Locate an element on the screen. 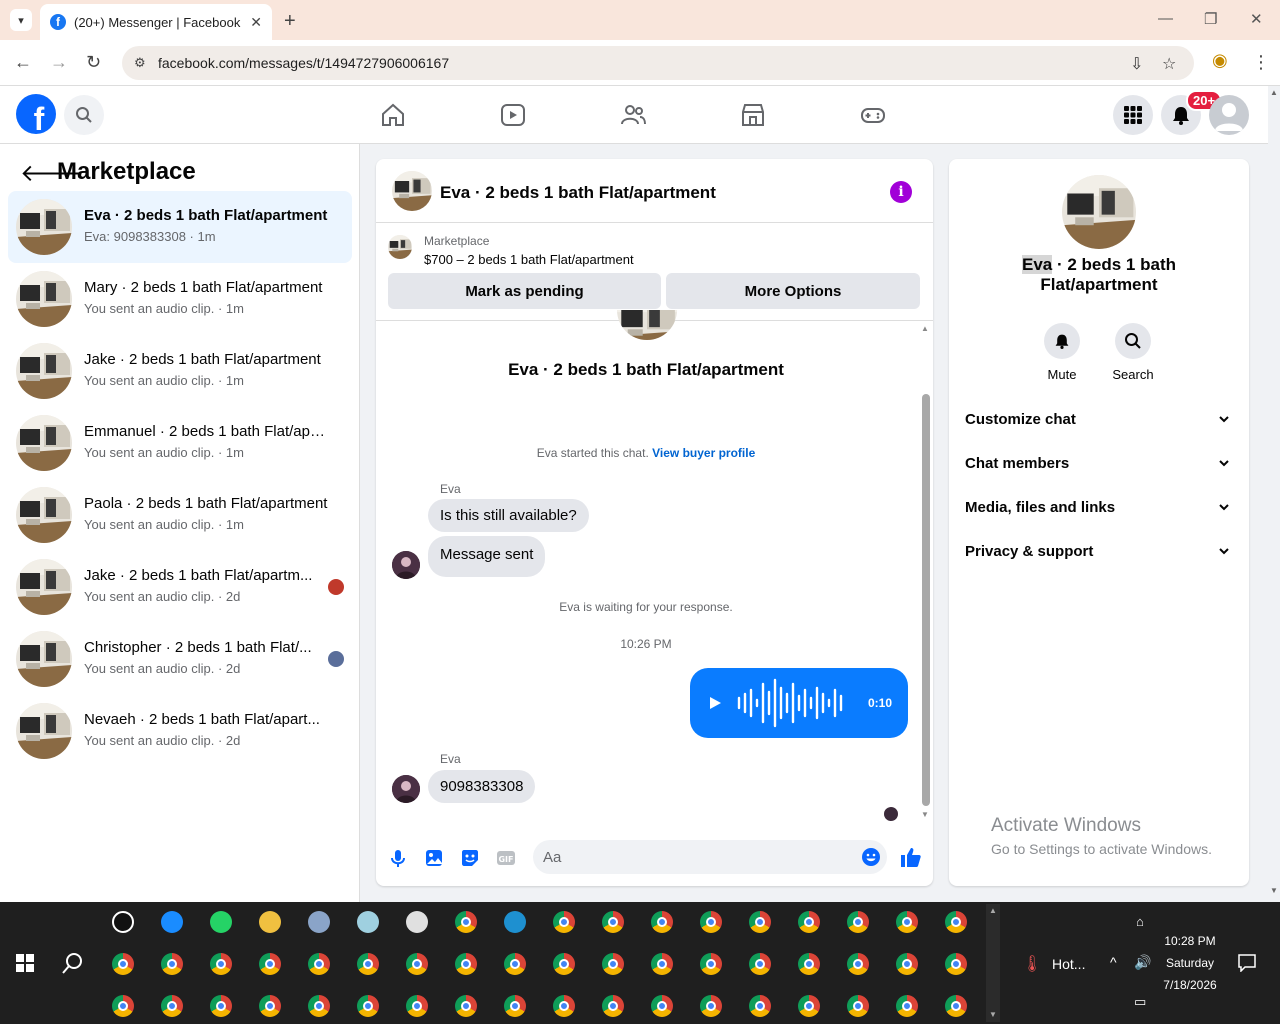 This screenshot has width=1280, height=1024. back-icon: ← is located at coordinates (23, 62).